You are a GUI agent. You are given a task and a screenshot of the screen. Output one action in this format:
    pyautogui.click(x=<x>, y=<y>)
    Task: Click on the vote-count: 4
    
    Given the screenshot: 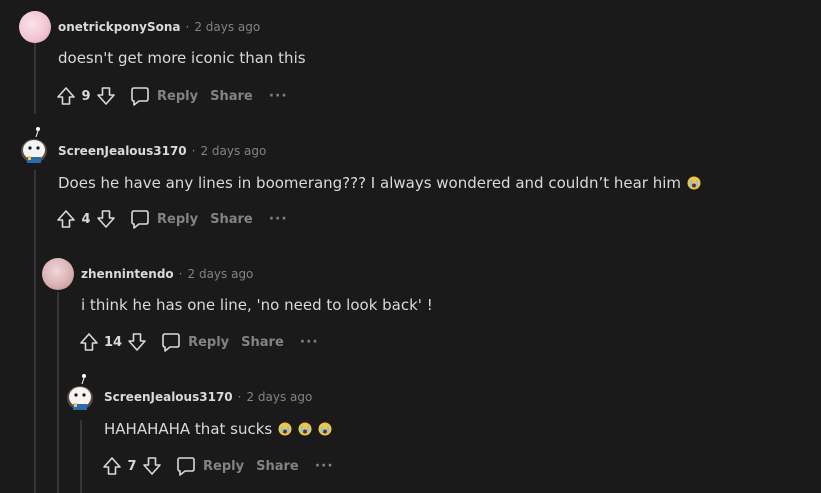 What is the action you would take?
    pyautogui.click(x=86, y=219)
    